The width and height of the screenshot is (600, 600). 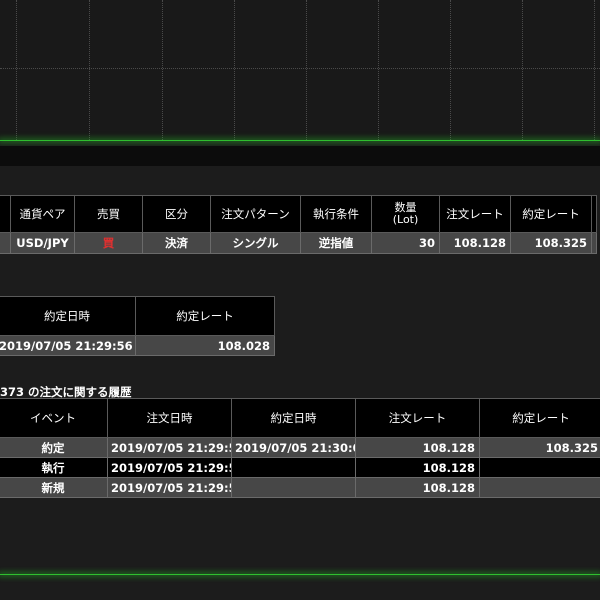 I want to click on cell-event: 新規, so click(x=54, y=487).